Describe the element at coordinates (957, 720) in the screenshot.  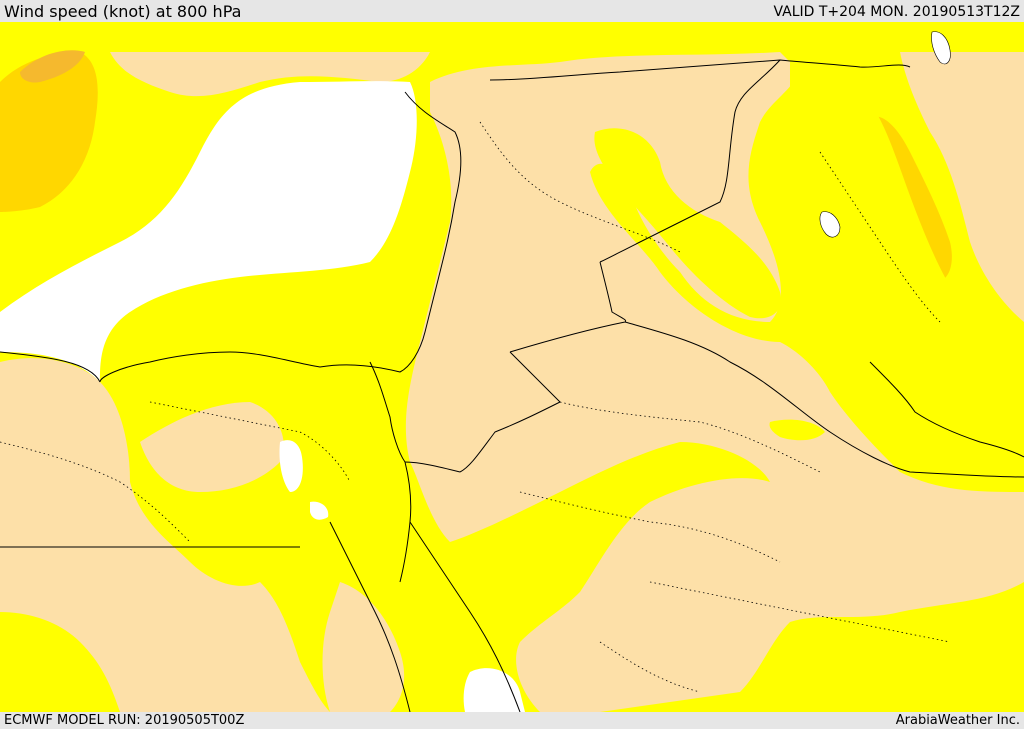
I see `credit-label: ArabiaWeather Inc.` at that location.